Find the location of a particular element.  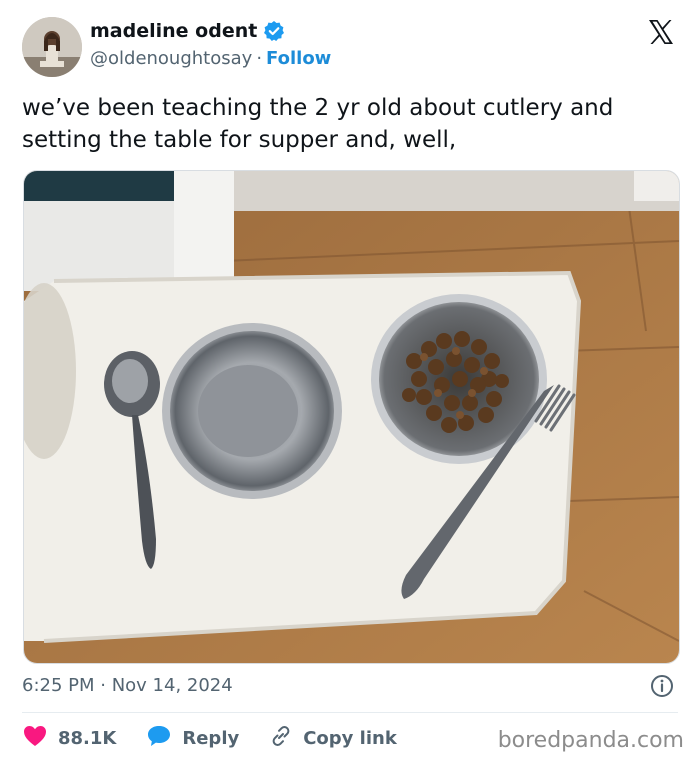

like-button: 88.1K is located at coordinates (69, 738).